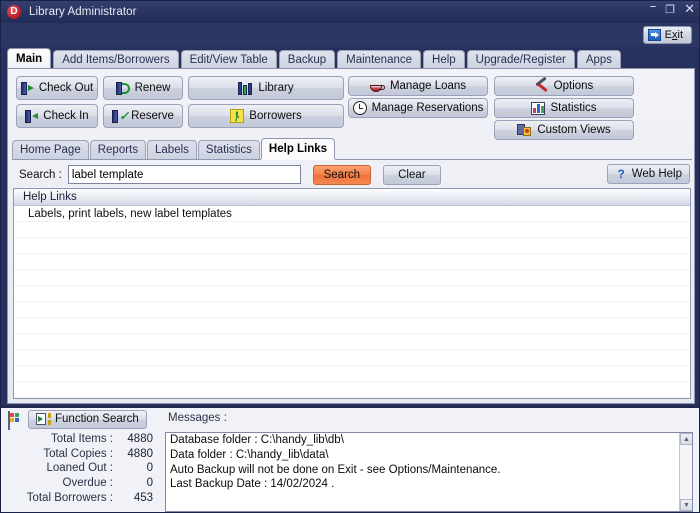 The height and width of the screenshot is (513, 700). Describe the element at coordinates (298, 148) in the screenshot. I see `subtab-help-links: Help Links` at that location.